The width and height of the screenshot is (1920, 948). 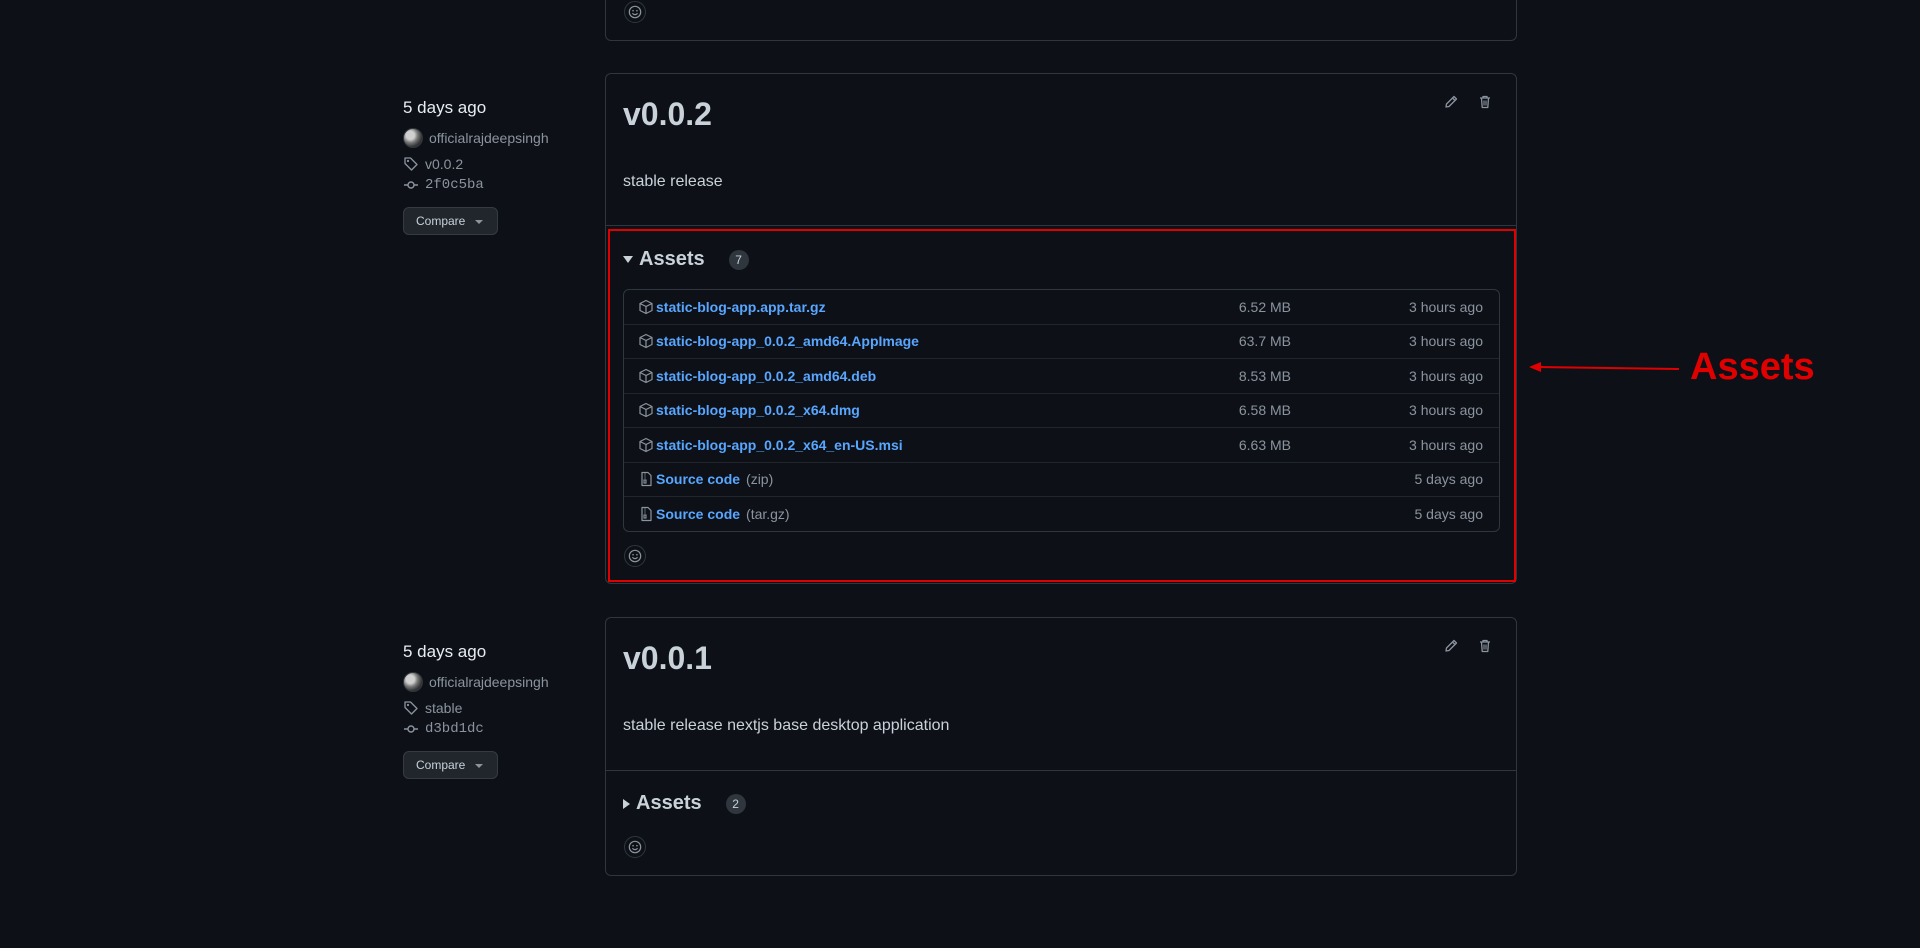 What do you see at coordinates (503, 729) in the screenshot?
I see `release-commit: d3bd1dc` at bounding box center [503, 729].